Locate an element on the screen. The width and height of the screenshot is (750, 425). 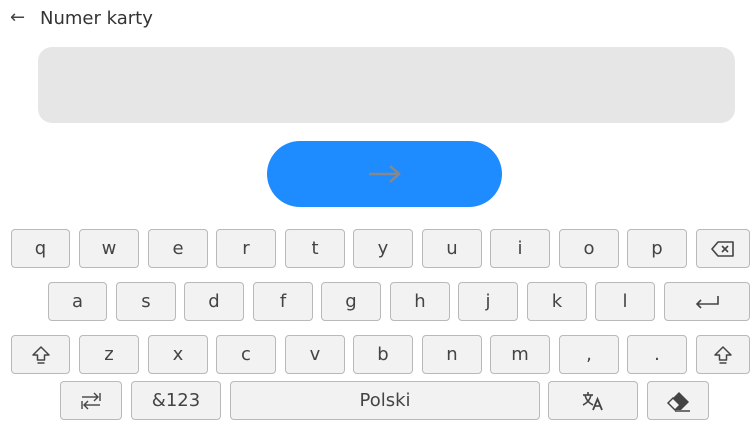
key-e: e is located at coordinates (178, 248).